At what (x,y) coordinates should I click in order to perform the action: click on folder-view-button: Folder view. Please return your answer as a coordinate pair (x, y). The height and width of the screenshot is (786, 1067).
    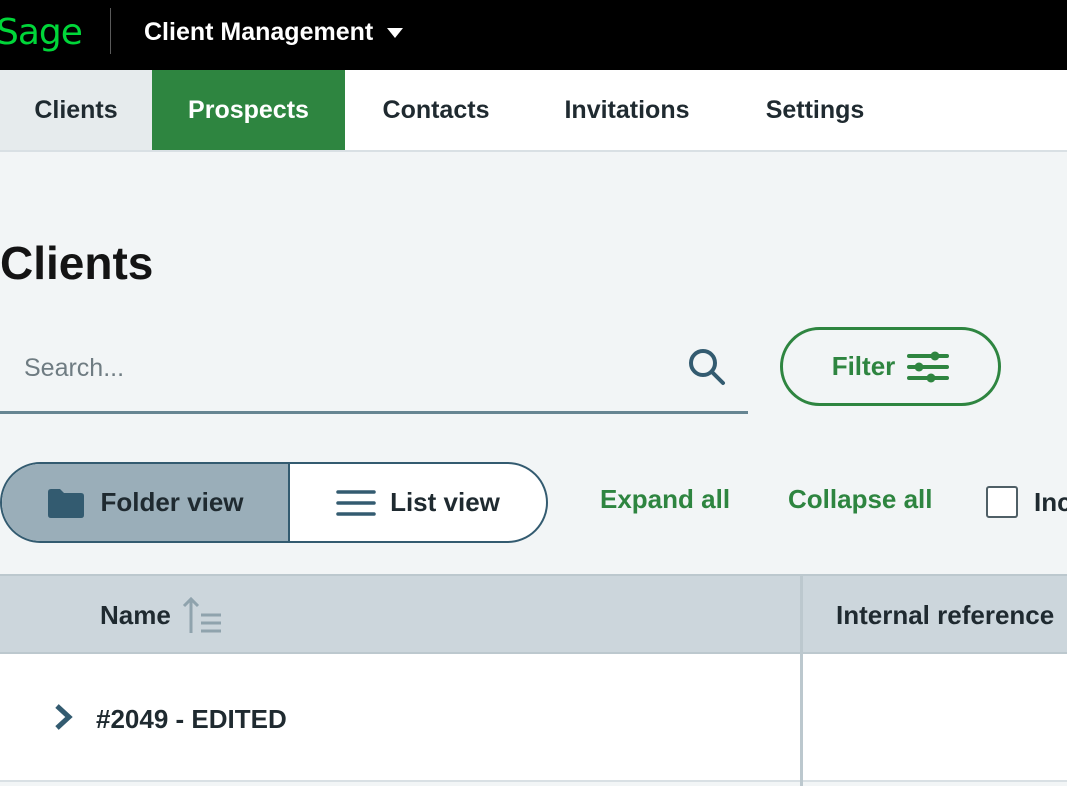
    Looking at the image, I should click on (146, 502).